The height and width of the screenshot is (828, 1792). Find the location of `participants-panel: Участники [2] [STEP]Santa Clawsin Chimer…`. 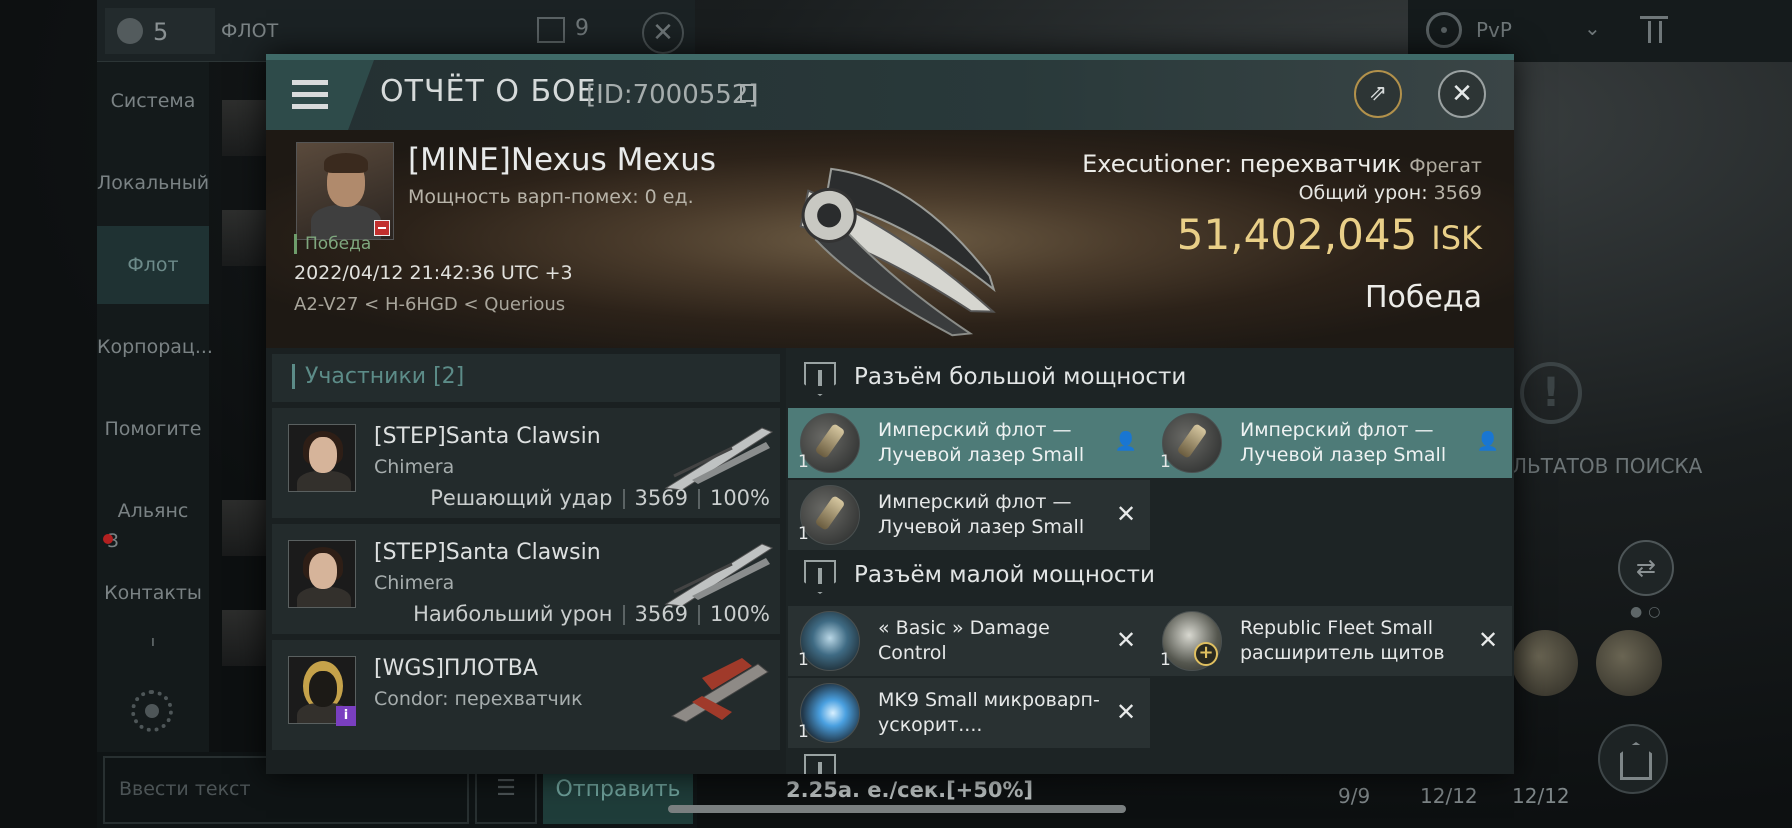

participants-panel: Участники [2] [STEP]Santa Clawsin Chimer… is located at coordinates (526, 561).